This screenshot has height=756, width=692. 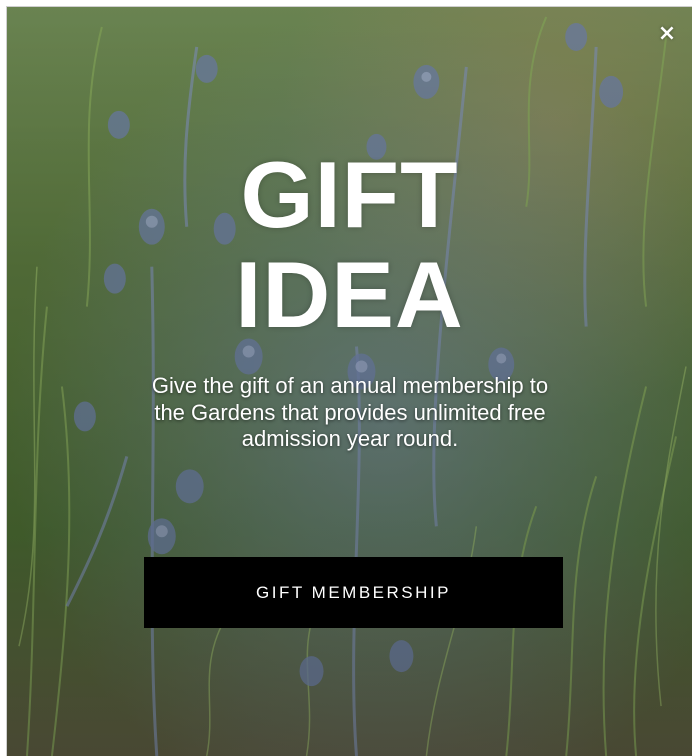 What do you see at coordinates (349, 294) in the screenshot?
I see `headline-line-2: IDEA` at bounding box center [349, 294].